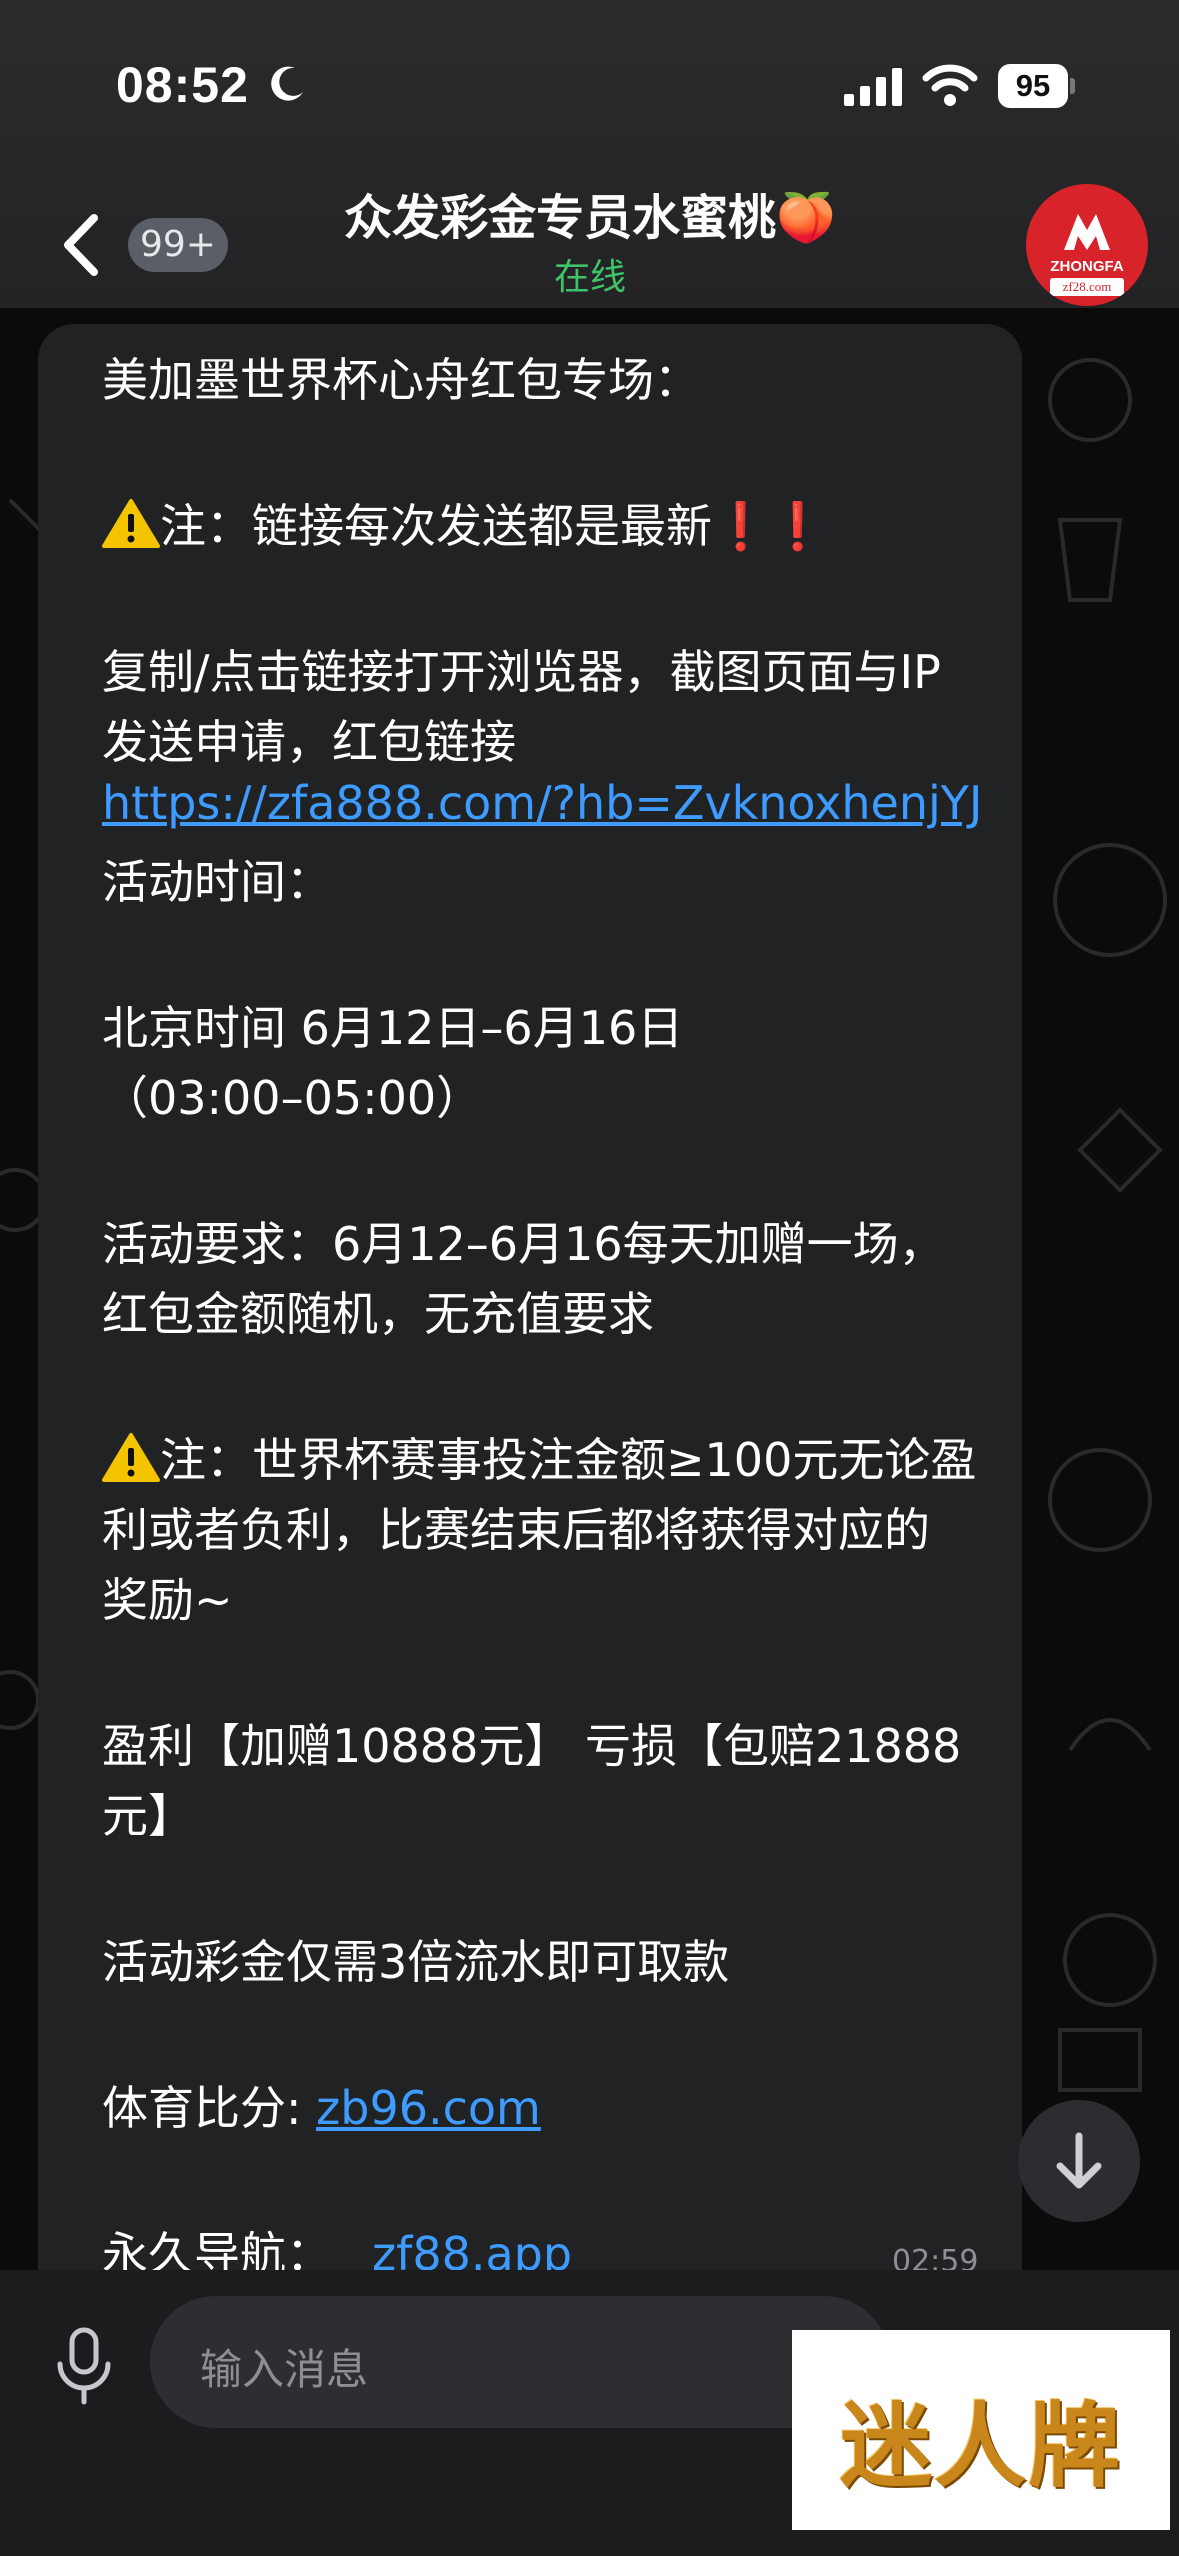  I want to click on avatar-logo-url: zf28.com, so click(1087, 287).